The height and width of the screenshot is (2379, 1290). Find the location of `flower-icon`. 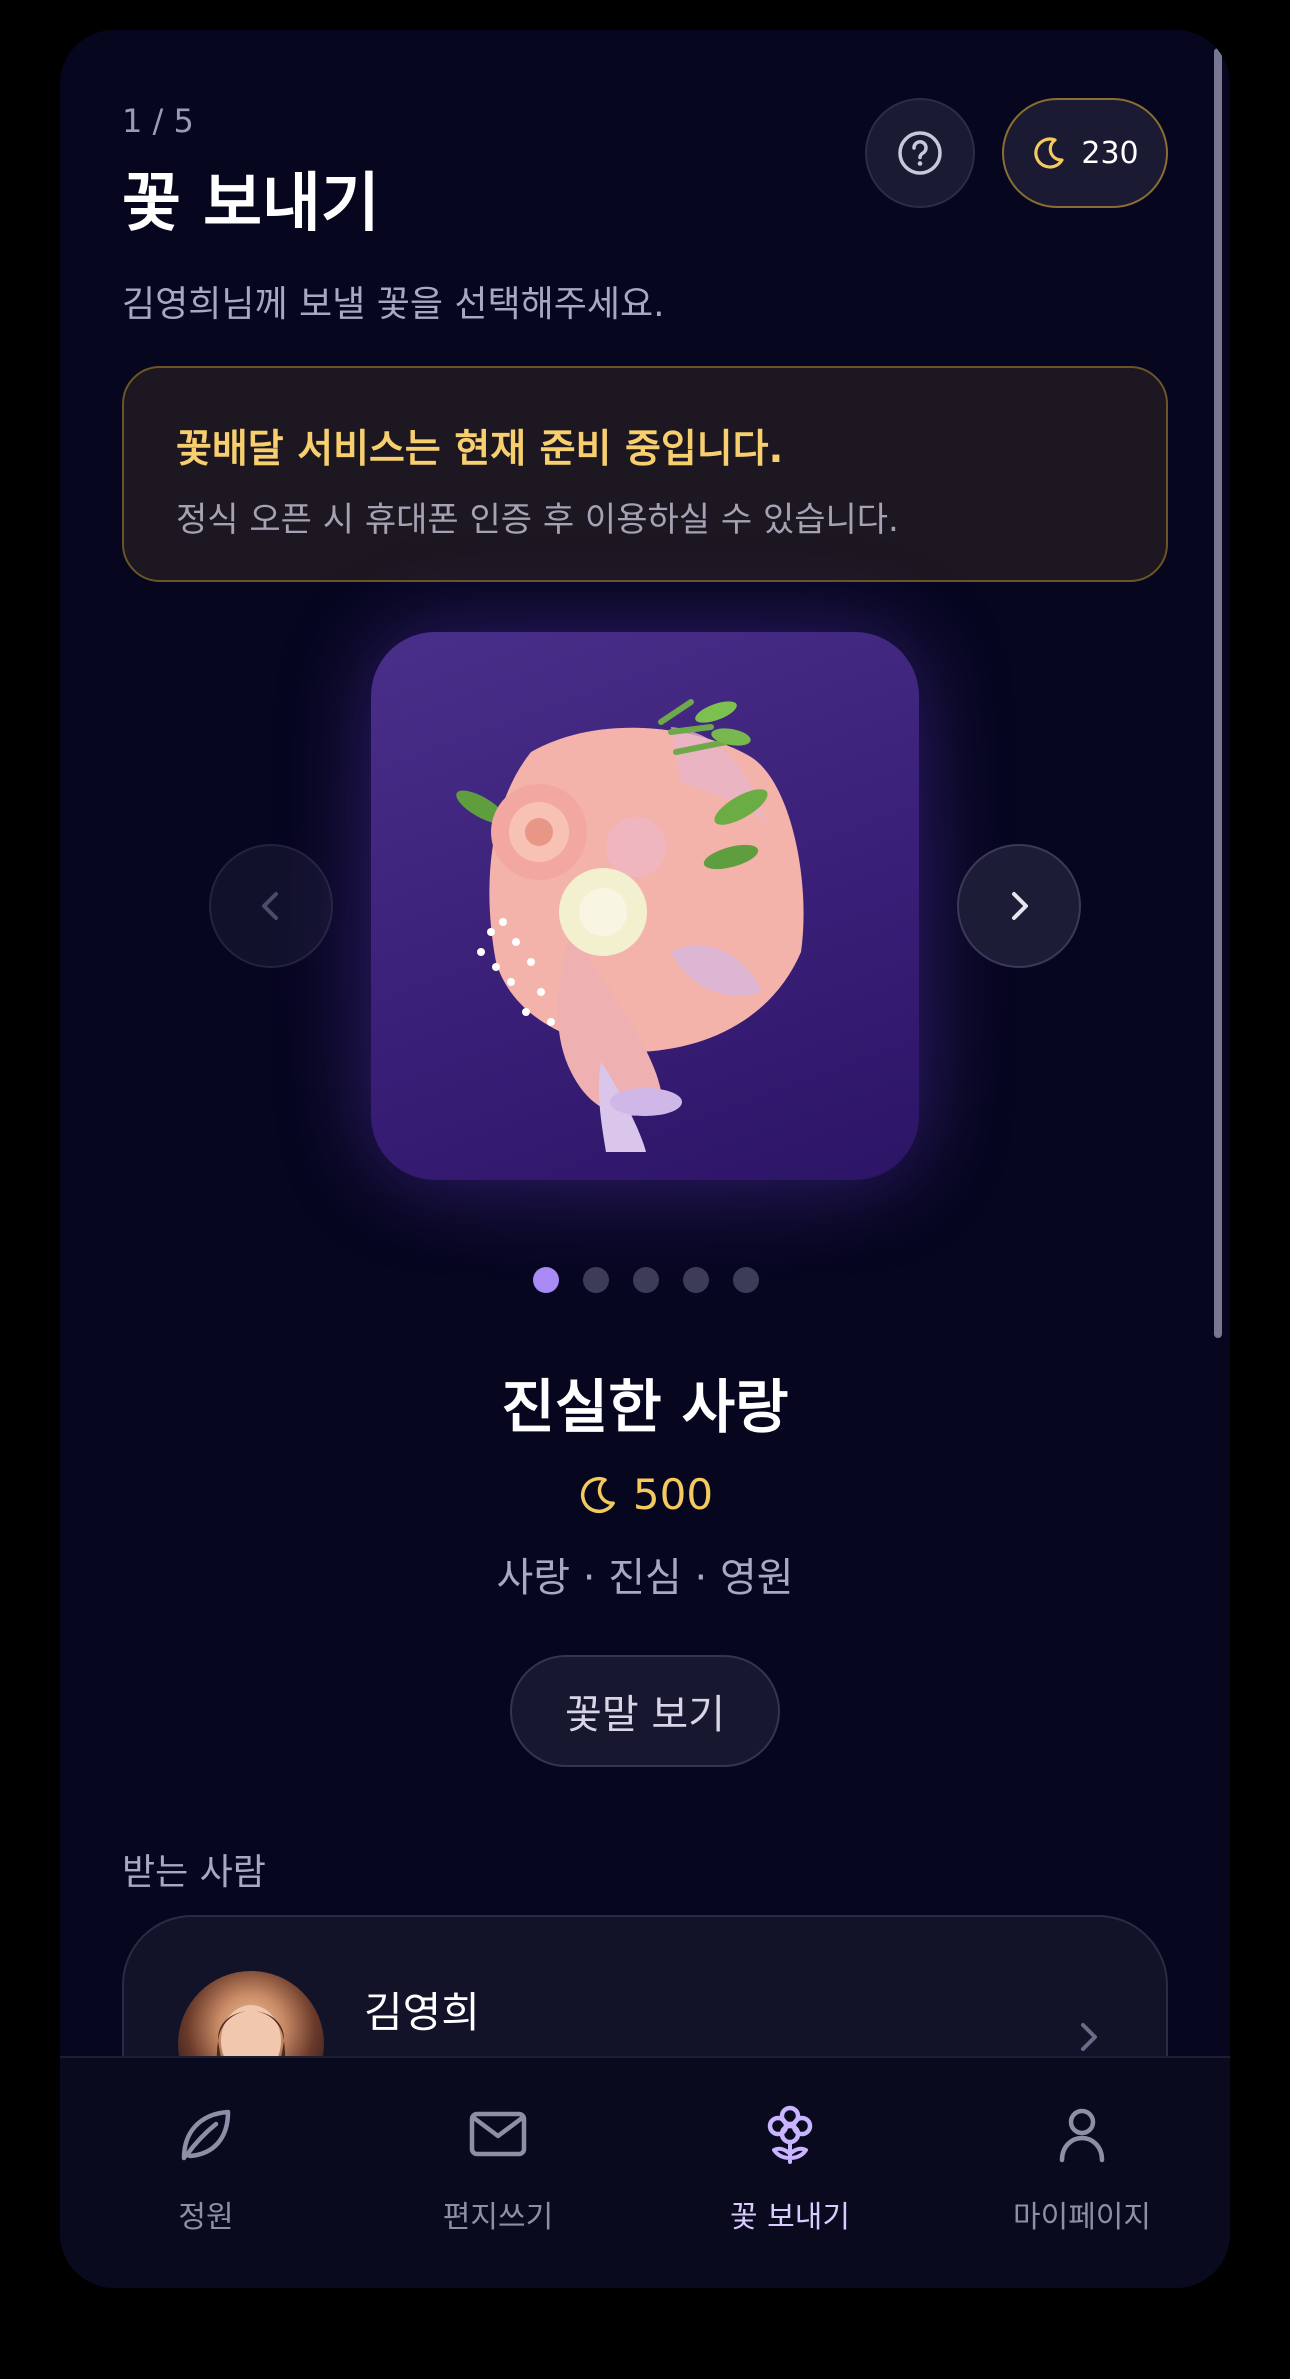

flower-icon is located at coordinates (790, 2134).